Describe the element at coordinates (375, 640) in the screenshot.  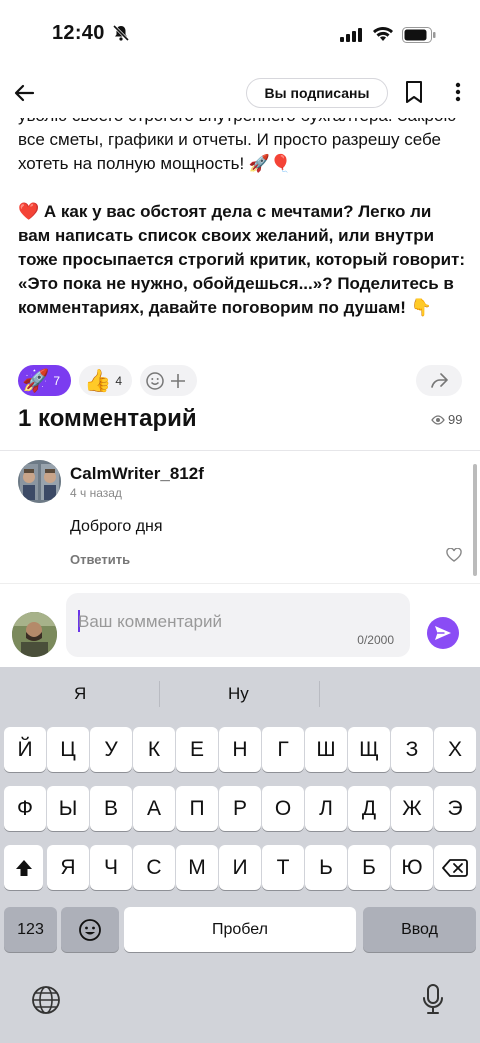
I see `char-counter: 0/2000` at that location.